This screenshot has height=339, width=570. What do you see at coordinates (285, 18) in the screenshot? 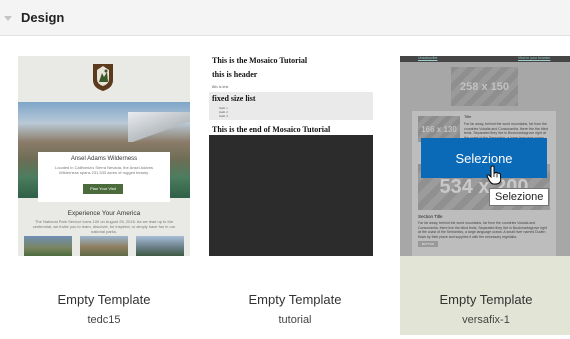
I see `design-section-header: Design` at bounding box center [285, 18].